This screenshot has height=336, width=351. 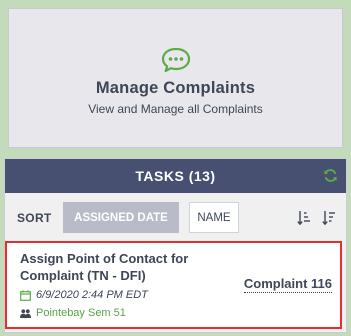 What do you see at coordinates (81, 313) in the screenshot?
I see `task-team-text: Pointebay Sem 51` at bounding box center [81, 313].